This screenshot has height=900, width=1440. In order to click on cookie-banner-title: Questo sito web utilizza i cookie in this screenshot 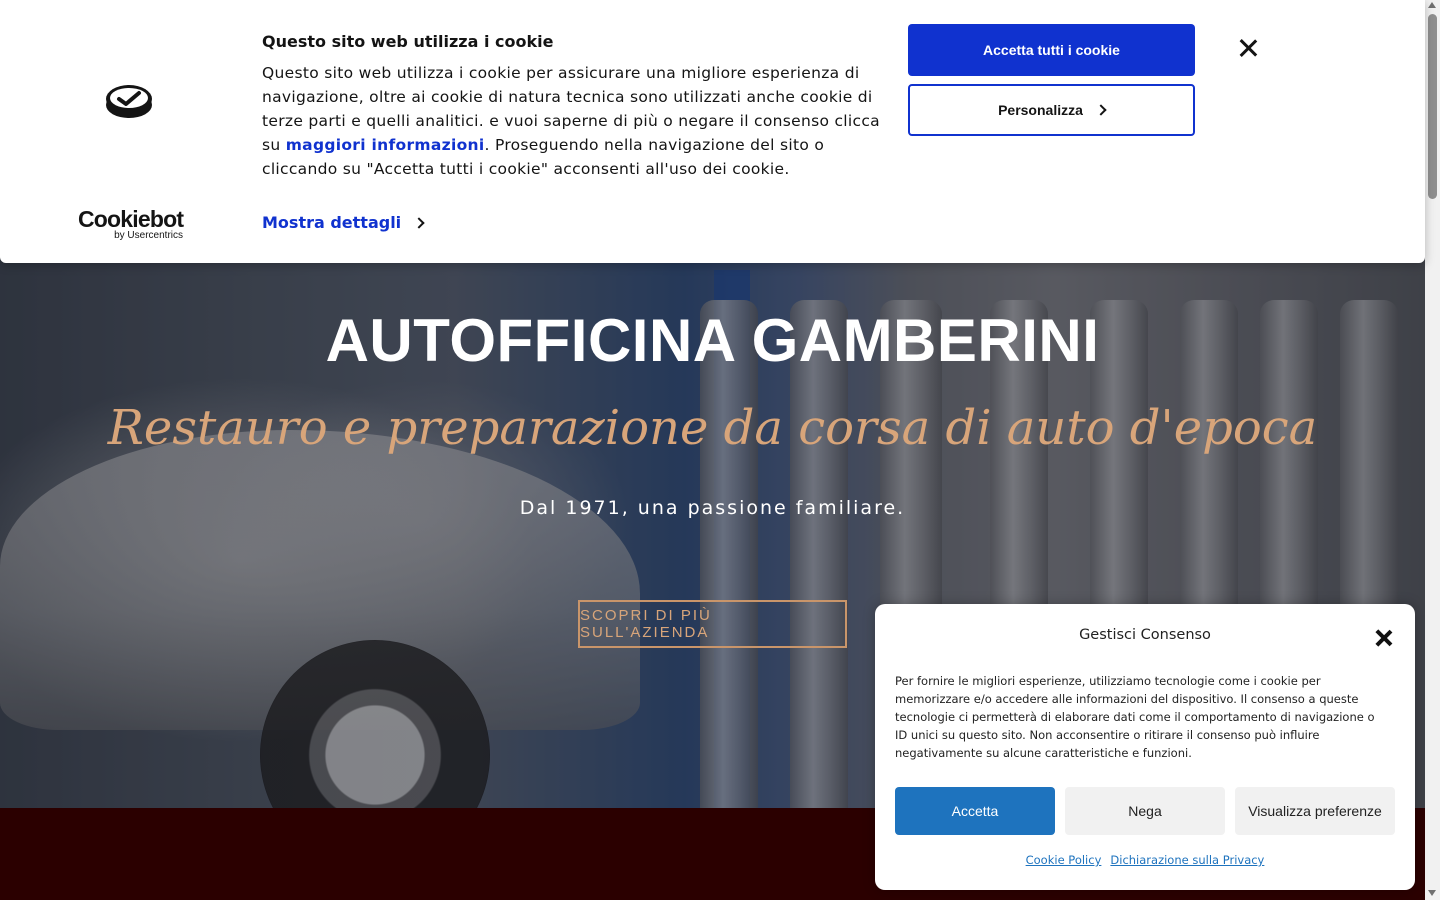, I will do `click(408, 41)`.